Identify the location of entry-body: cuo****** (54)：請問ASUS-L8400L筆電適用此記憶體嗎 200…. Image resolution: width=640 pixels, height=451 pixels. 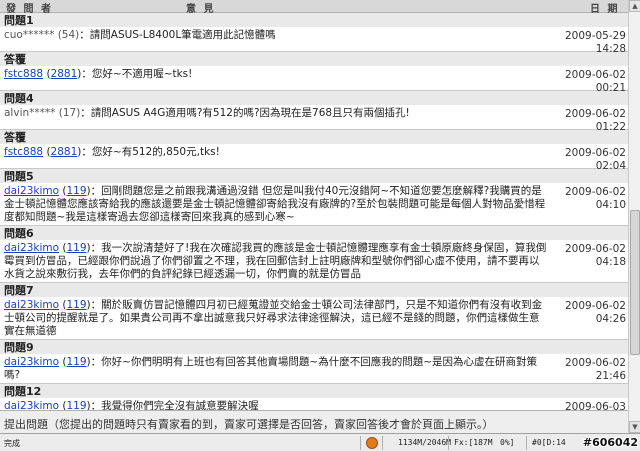
(314, 41).